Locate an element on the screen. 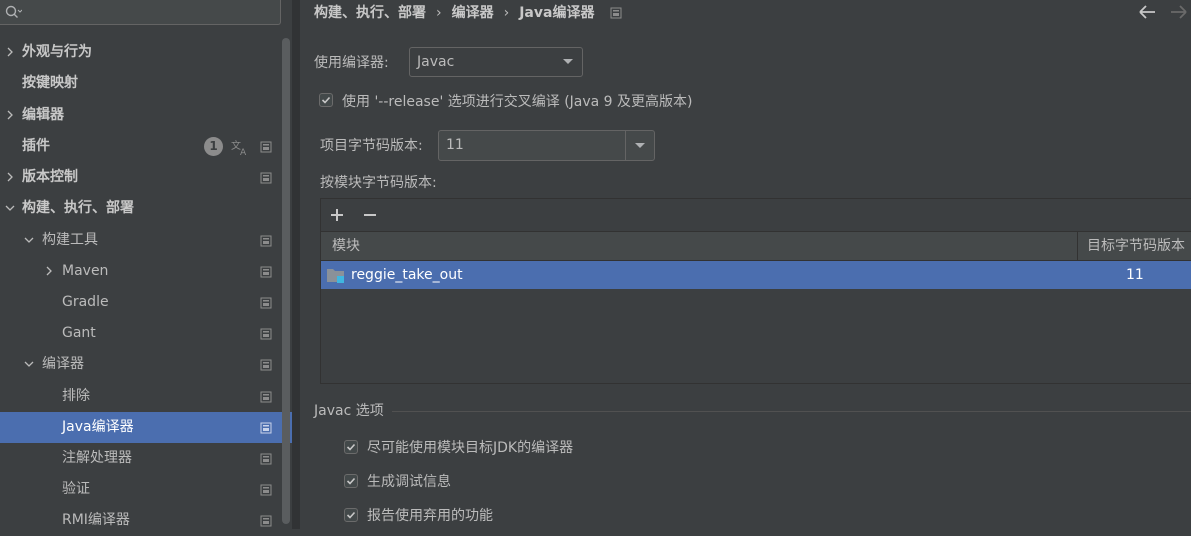  use-module-jdk-label: 尽可能使用模块目标JDK的编译器 is located at coordinates (470, 447).